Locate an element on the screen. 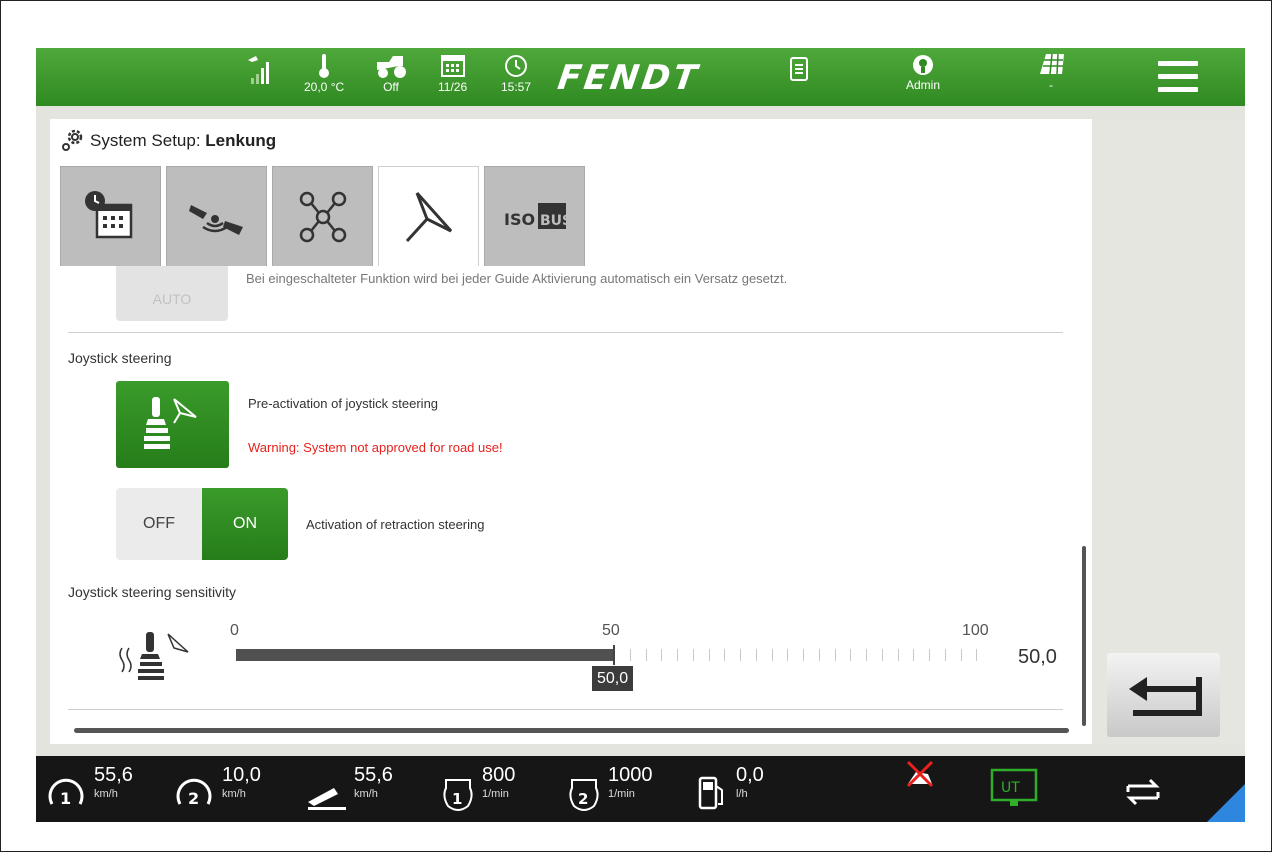  preactivation-label: Pre-activation of joystick steering is located at coordinates (343, 403).